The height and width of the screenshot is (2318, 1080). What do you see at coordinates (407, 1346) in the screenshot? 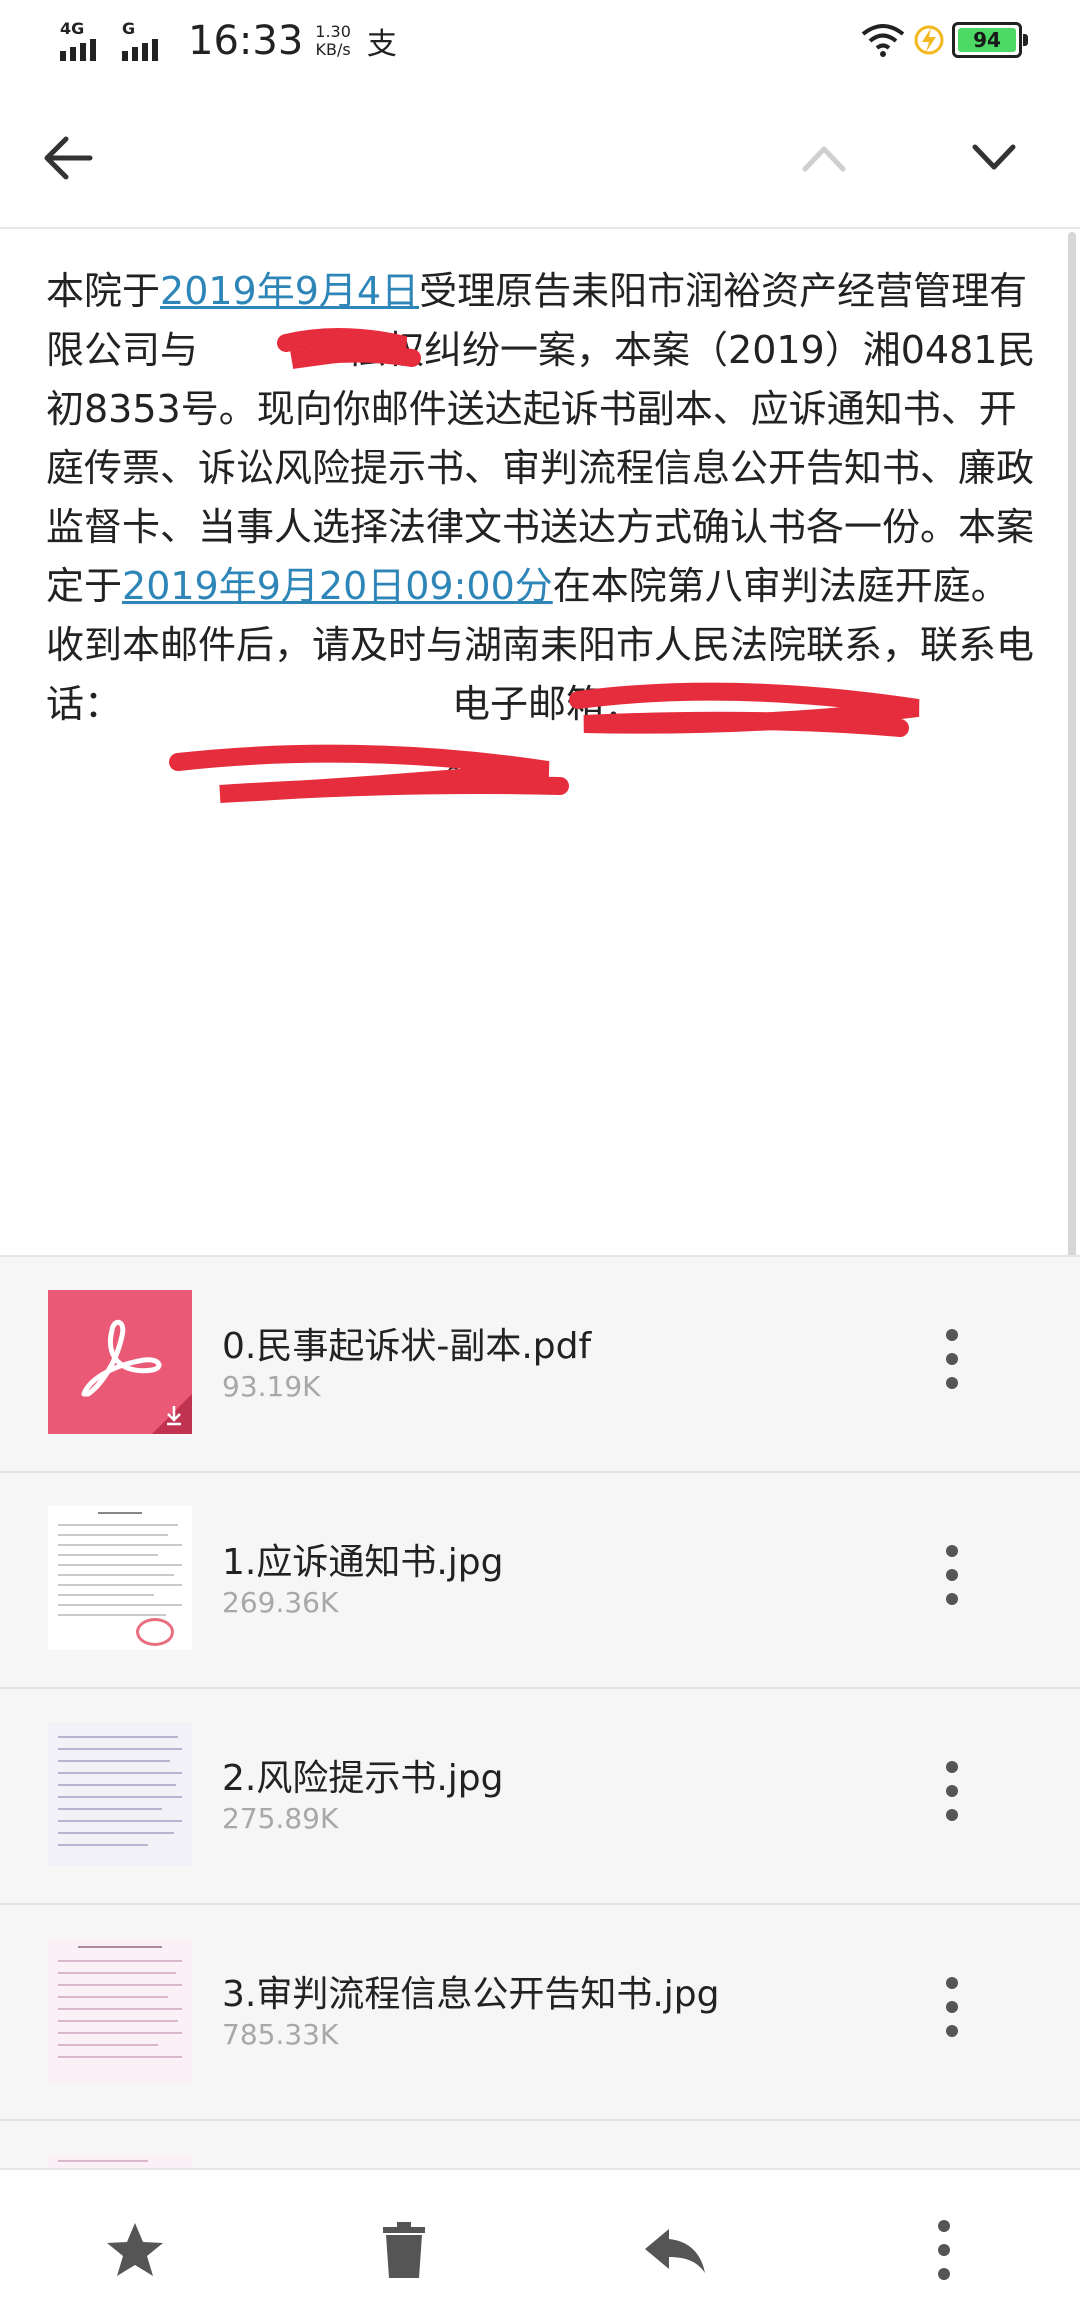
I see `attachment-name: 0.民事起诉状-副本.pdf` at bounding box center [407, 1346].